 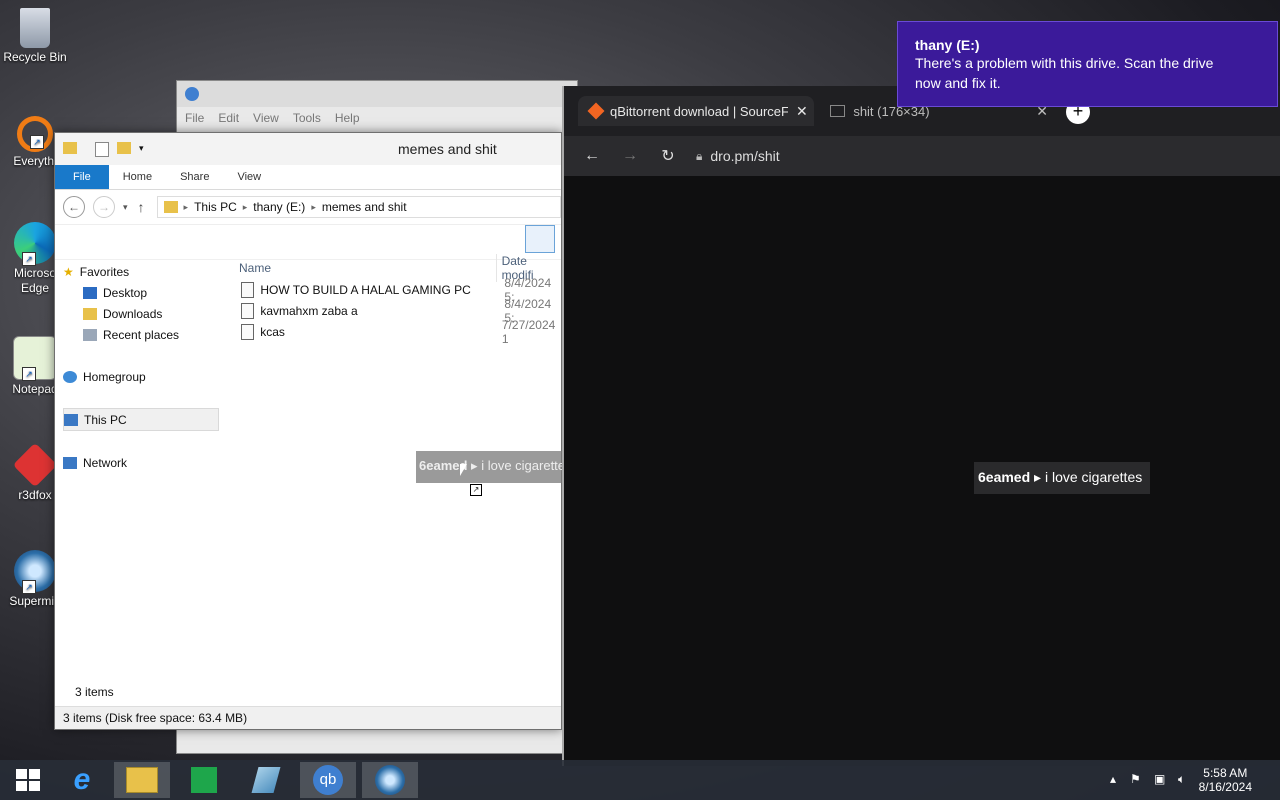 What do you see at coordinates (463, 470) in the screenshot?
I see `cursor-icon` at bounding box center [463, 470].